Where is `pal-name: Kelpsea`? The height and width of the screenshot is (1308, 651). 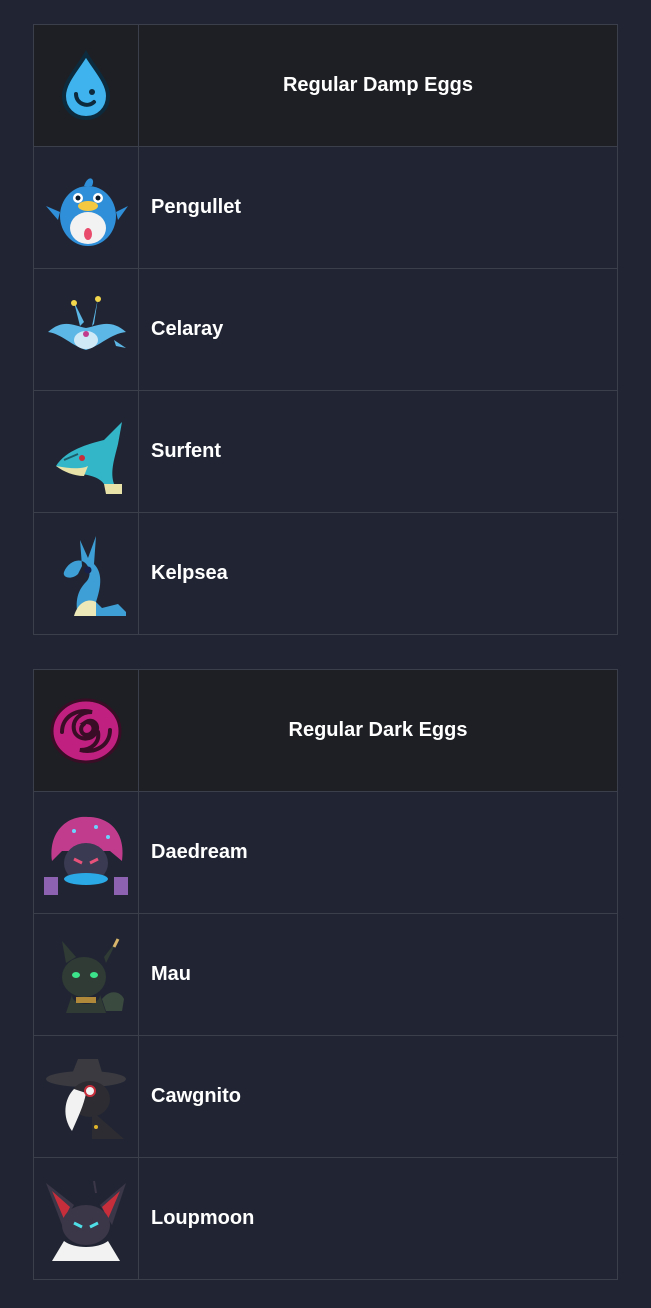
pal-name: Kelpsea is located at coordinates (378, 573).